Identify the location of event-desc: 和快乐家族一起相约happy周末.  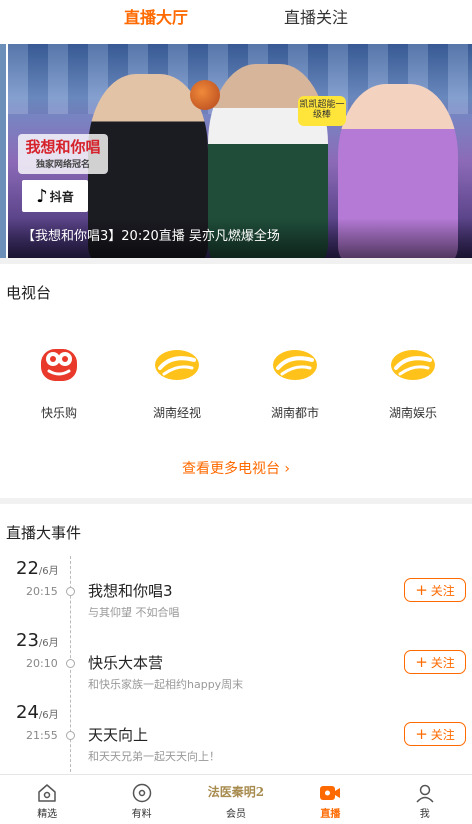
(166, 684).